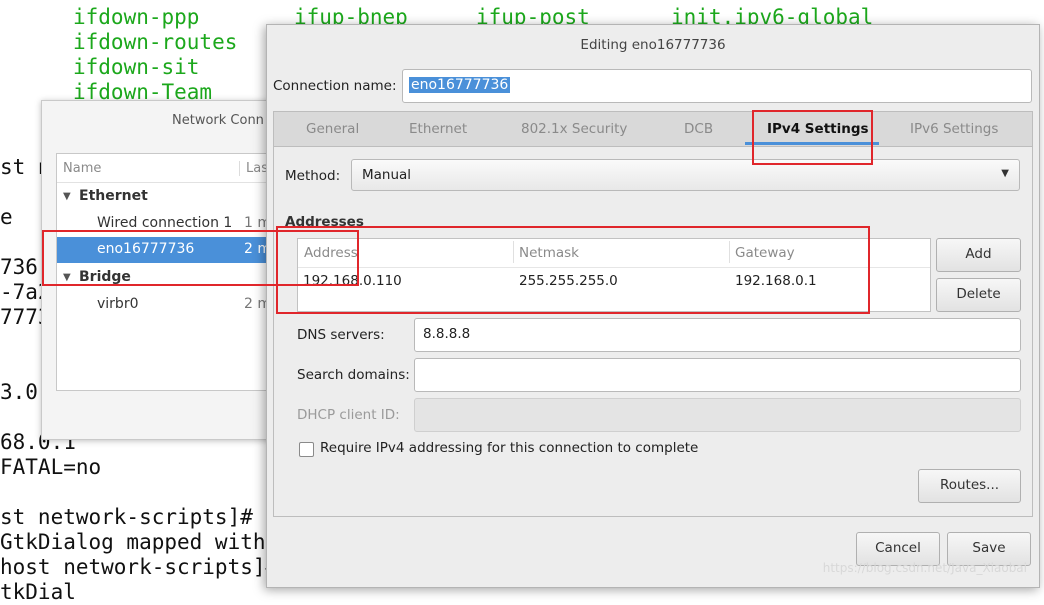 This screenshot has width=1044, height=605. Describe the element at coordinates (172, 305) in the screenshot. I see `connection-item: virbr0 2 m` at that location.